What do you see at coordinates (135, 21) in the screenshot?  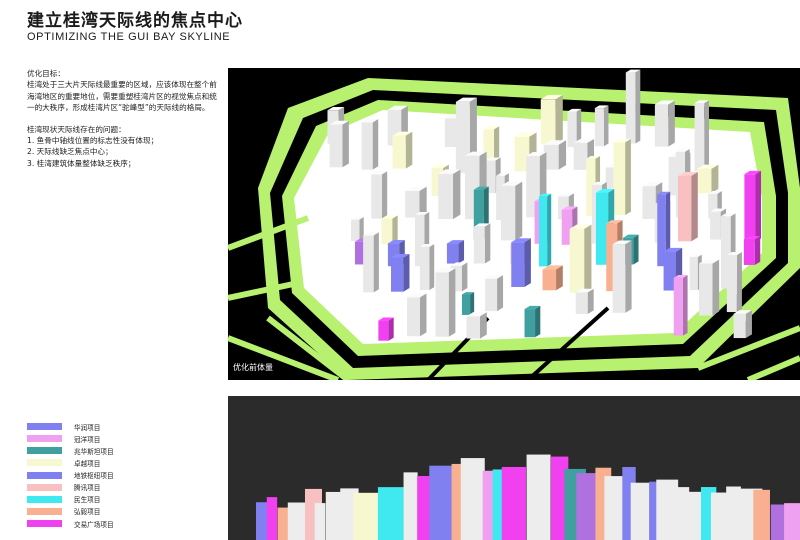 I see `page-title: 建立桂湾天际线的焦点中心` at bounding box center [135, 21].